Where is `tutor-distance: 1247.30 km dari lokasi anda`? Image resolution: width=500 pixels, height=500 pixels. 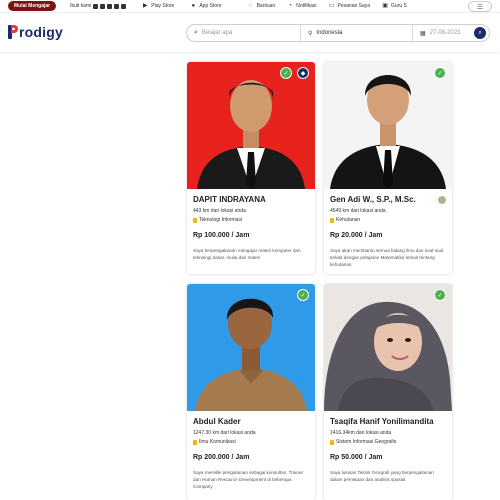
tutor-distance: 1247.30 km dari lokasi anda is located at coordinates (224, 433).